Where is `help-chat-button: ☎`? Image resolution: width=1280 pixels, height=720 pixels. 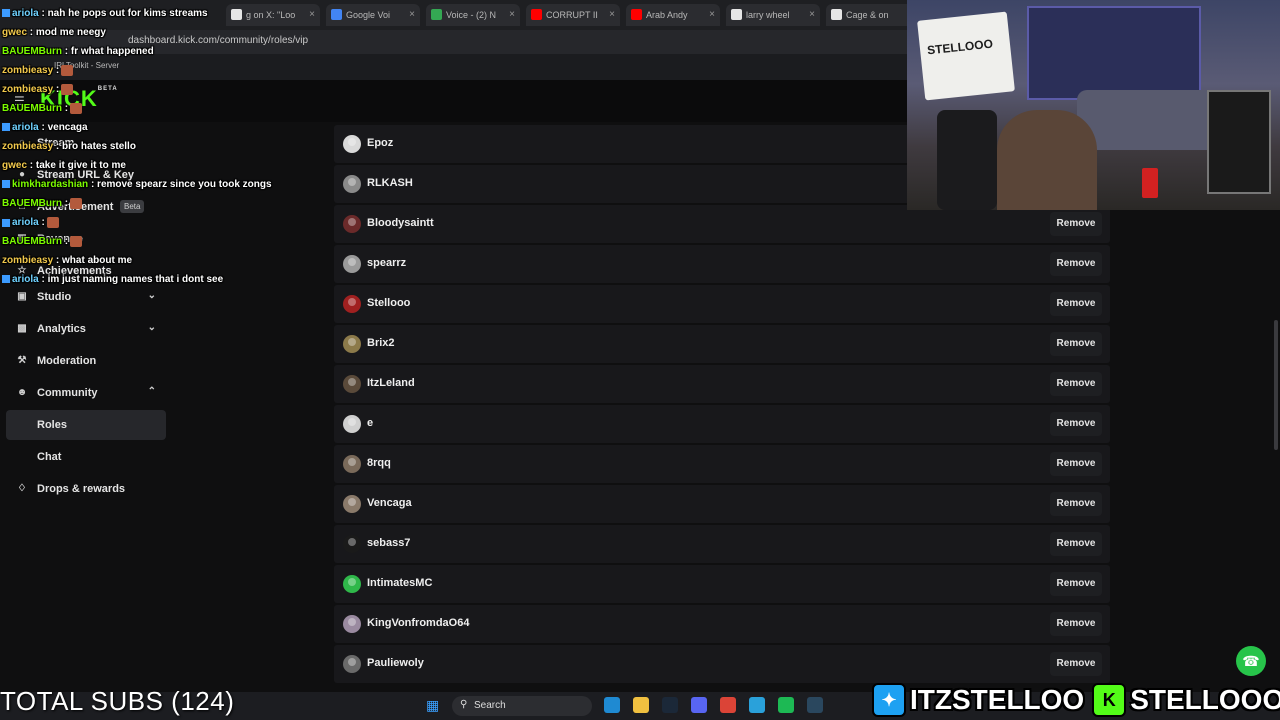 help-chat-button: ☎ is located at coordinates (1251, 661).